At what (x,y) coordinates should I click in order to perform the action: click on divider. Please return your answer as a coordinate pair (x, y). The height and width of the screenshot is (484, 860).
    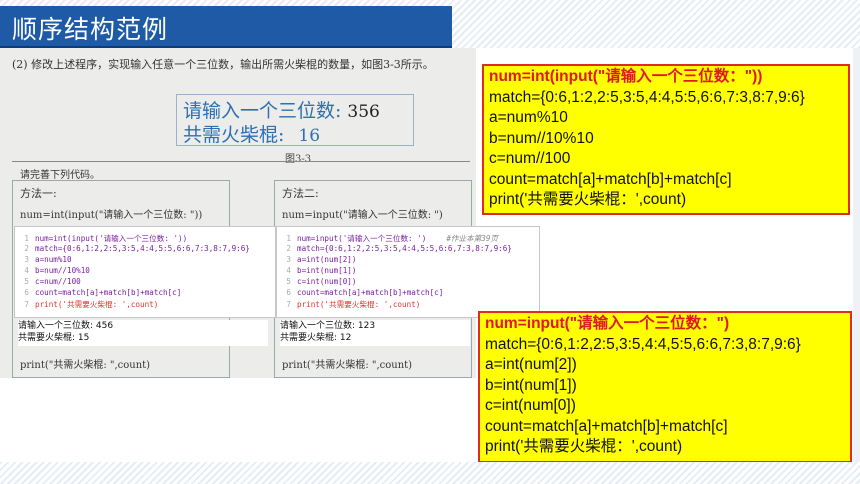
    Looking at the image, I should click on (241, 161).